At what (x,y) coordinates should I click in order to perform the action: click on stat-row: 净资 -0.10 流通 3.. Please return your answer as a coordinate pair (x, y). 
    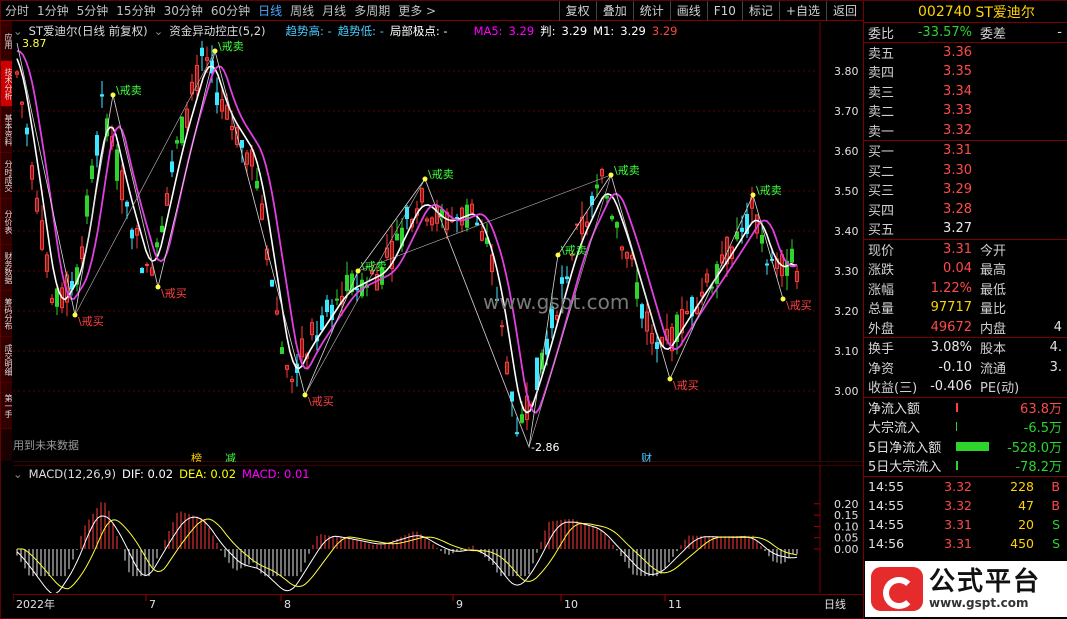
    Looking at the image, I should click on (965, 368).